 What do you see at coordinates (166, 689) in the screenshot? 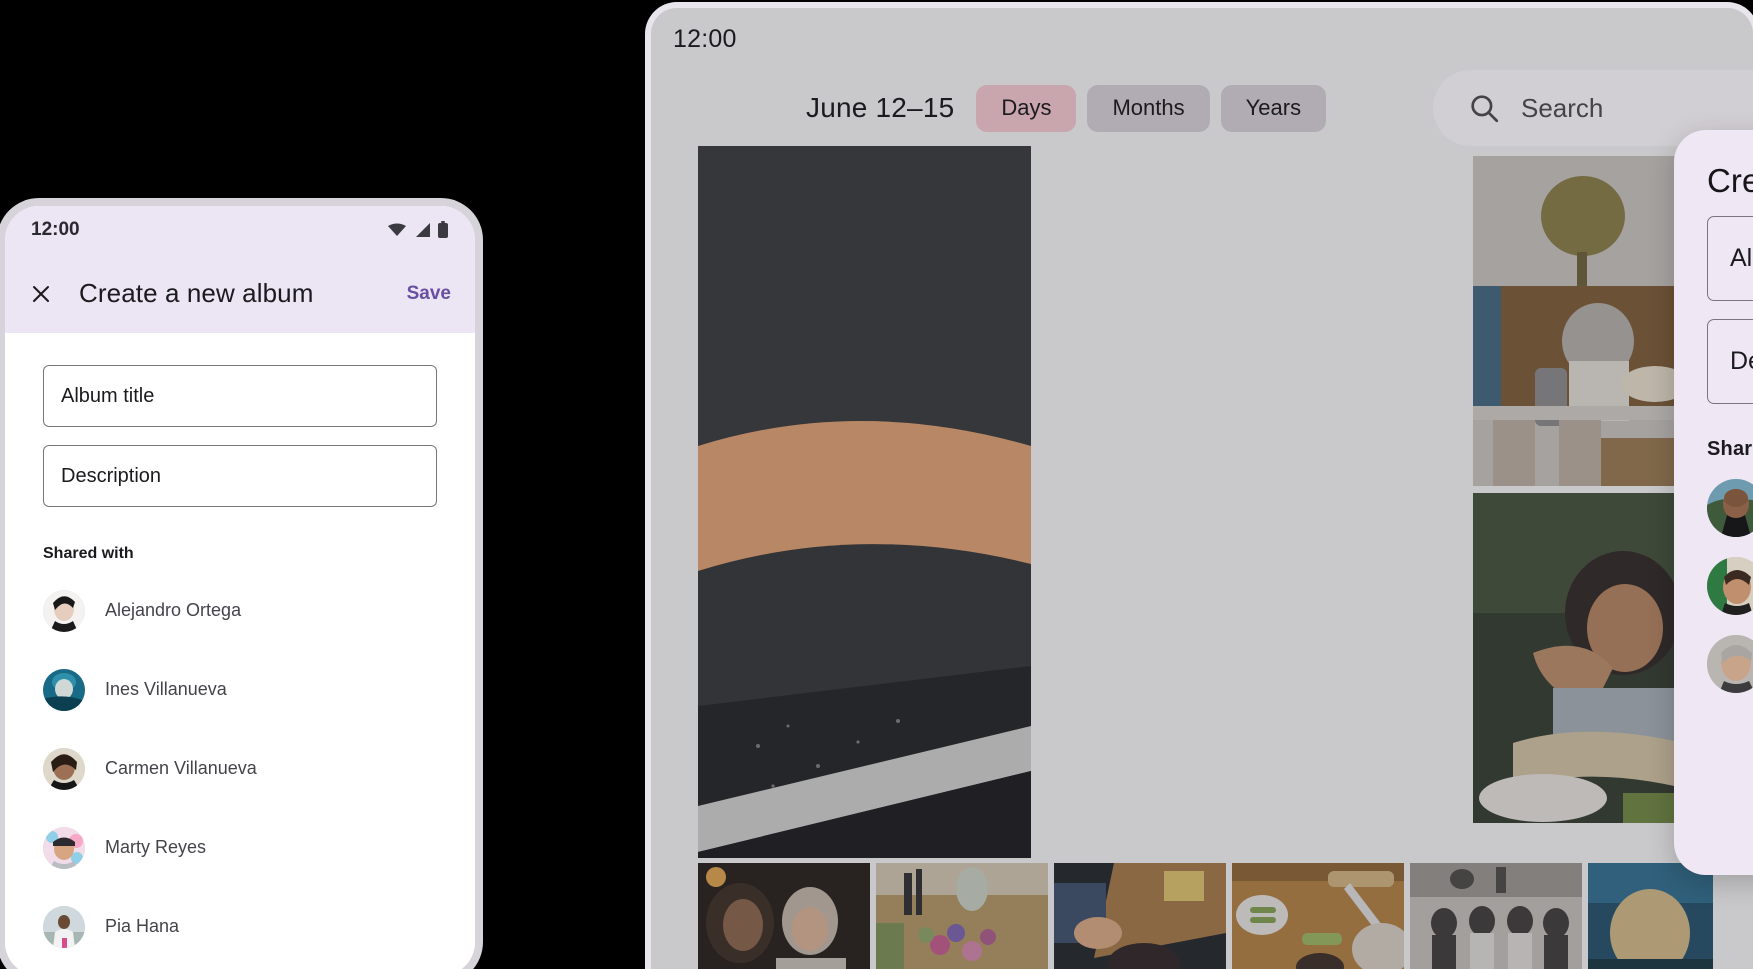
I see `list-item-label: Ines Villanueva` at bounding box center [166, 689].